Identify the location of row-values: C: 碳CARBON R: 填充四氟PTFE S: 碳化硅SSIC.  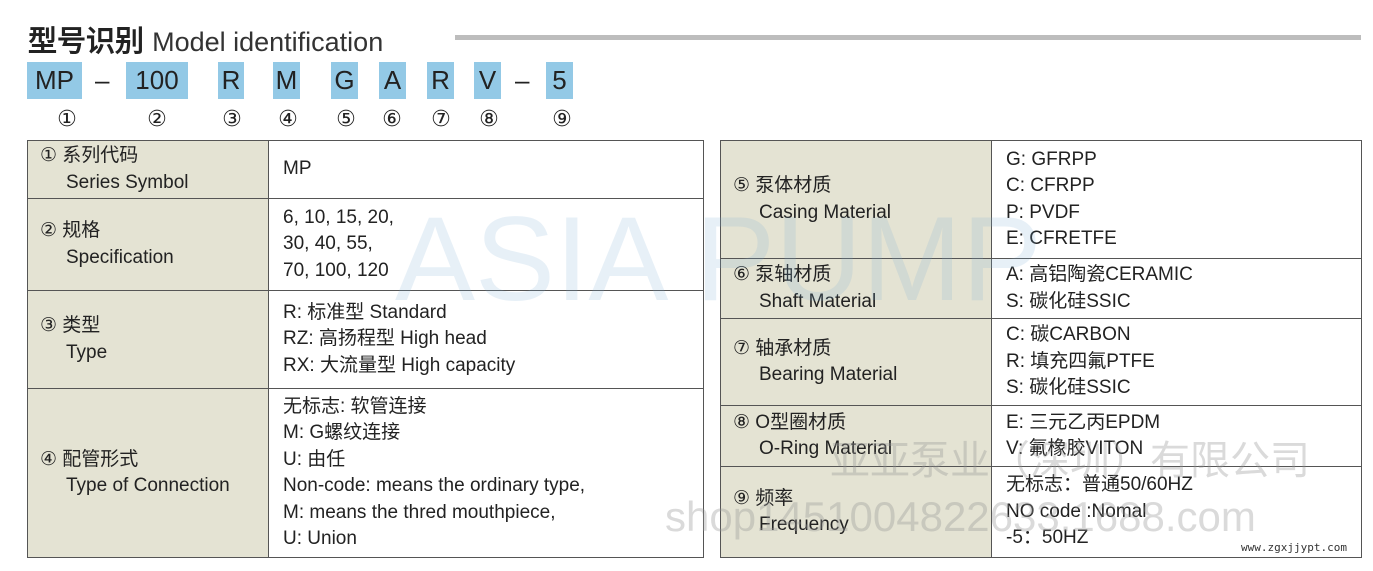
(1176, 362).